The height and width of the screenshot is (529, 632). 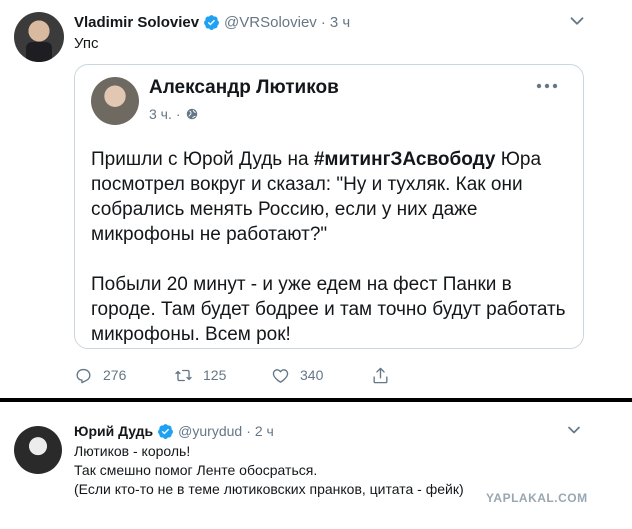 What do you see at coordinates (537, 498) in the screenshot?
I see `site-watermark: YAPLAKAL.COM` at bounding box center [537, 498].